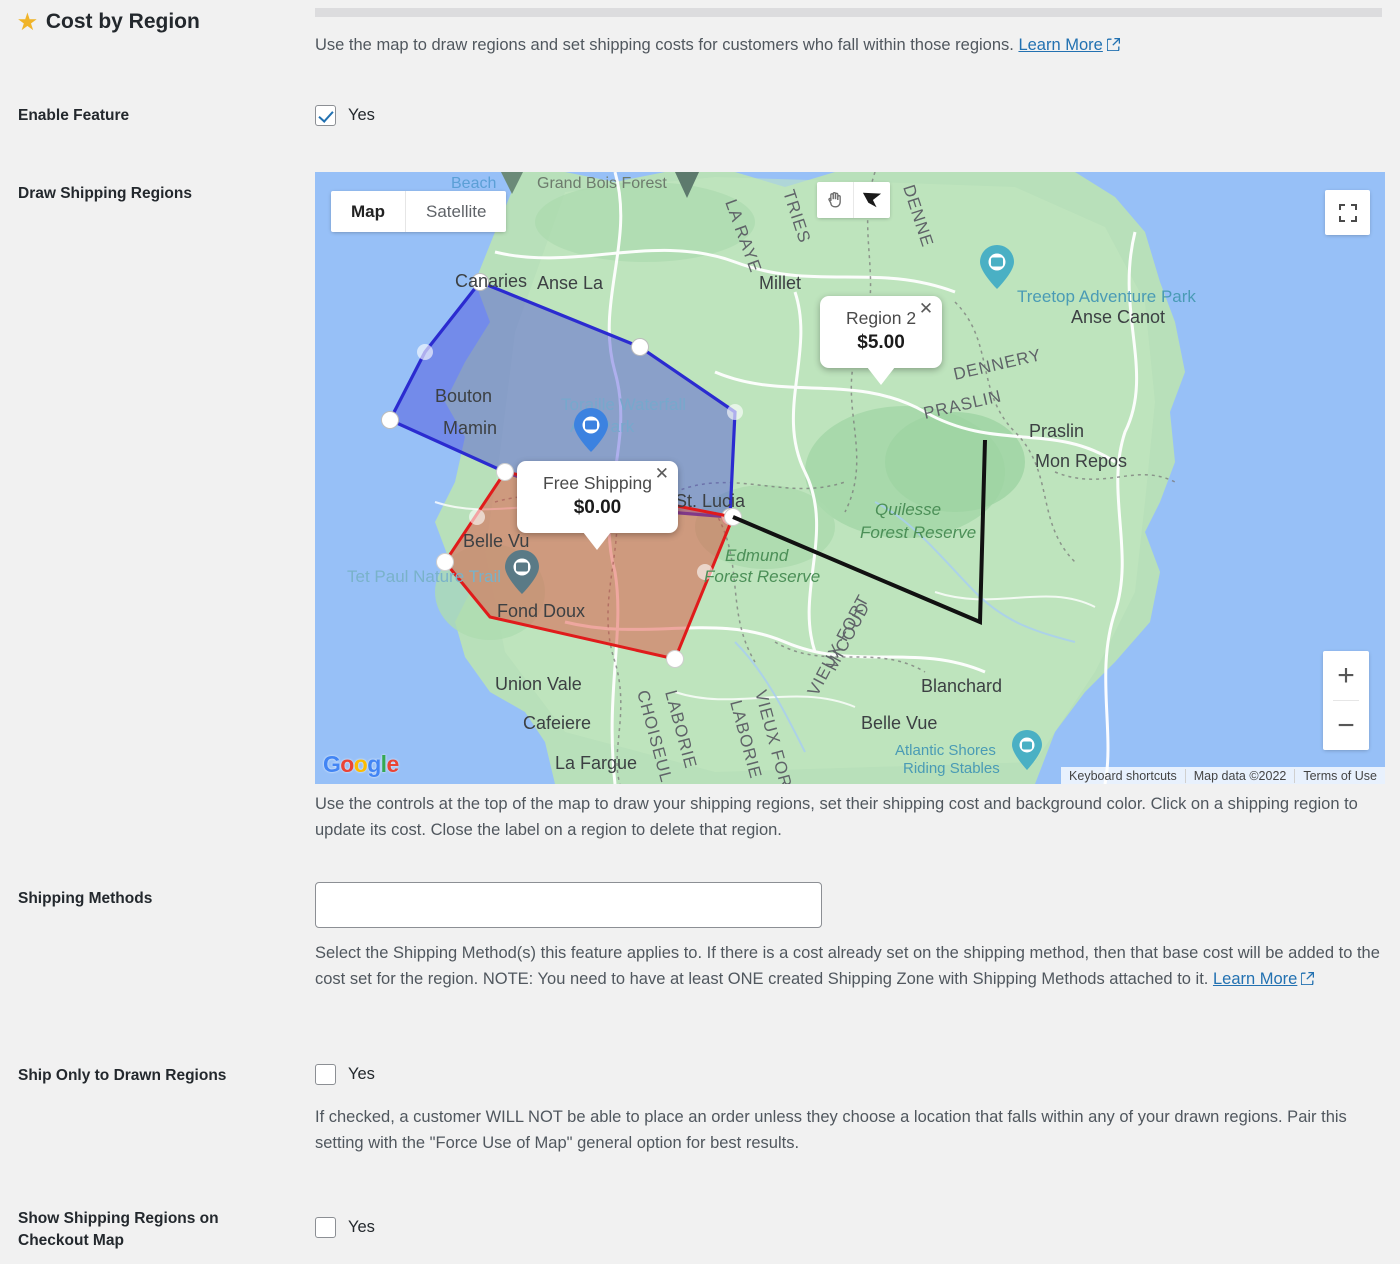 Image resolution: width=1400 pixels, height=1264 pixels. Describe the element at coordinates (945, 750) in the screenshot. I see `svg-text: Atlantic Shores` at that location.